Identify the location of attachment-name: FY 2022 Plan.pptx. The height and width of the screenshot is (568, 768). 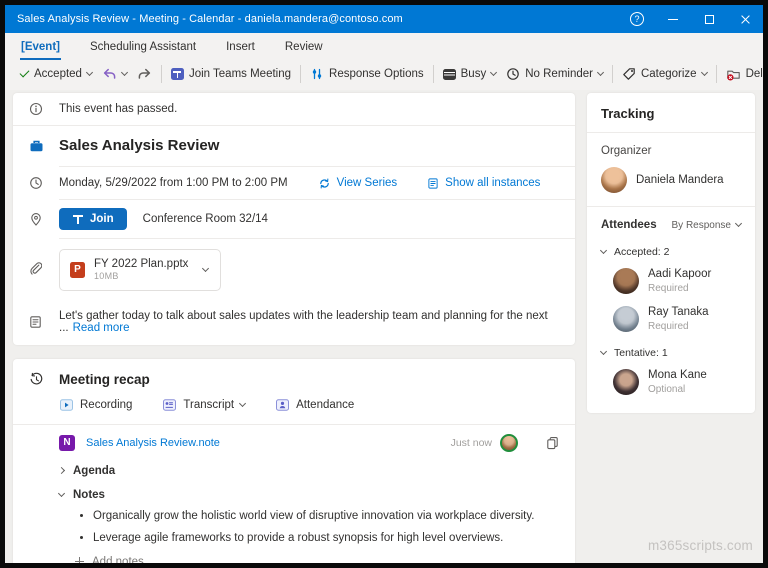
(141, 264).